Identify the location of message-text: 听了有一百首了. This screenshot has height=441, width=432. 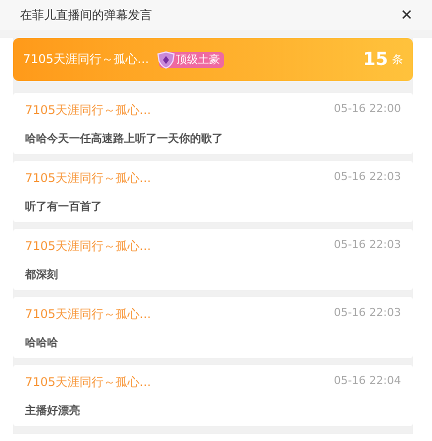
(64, 206).